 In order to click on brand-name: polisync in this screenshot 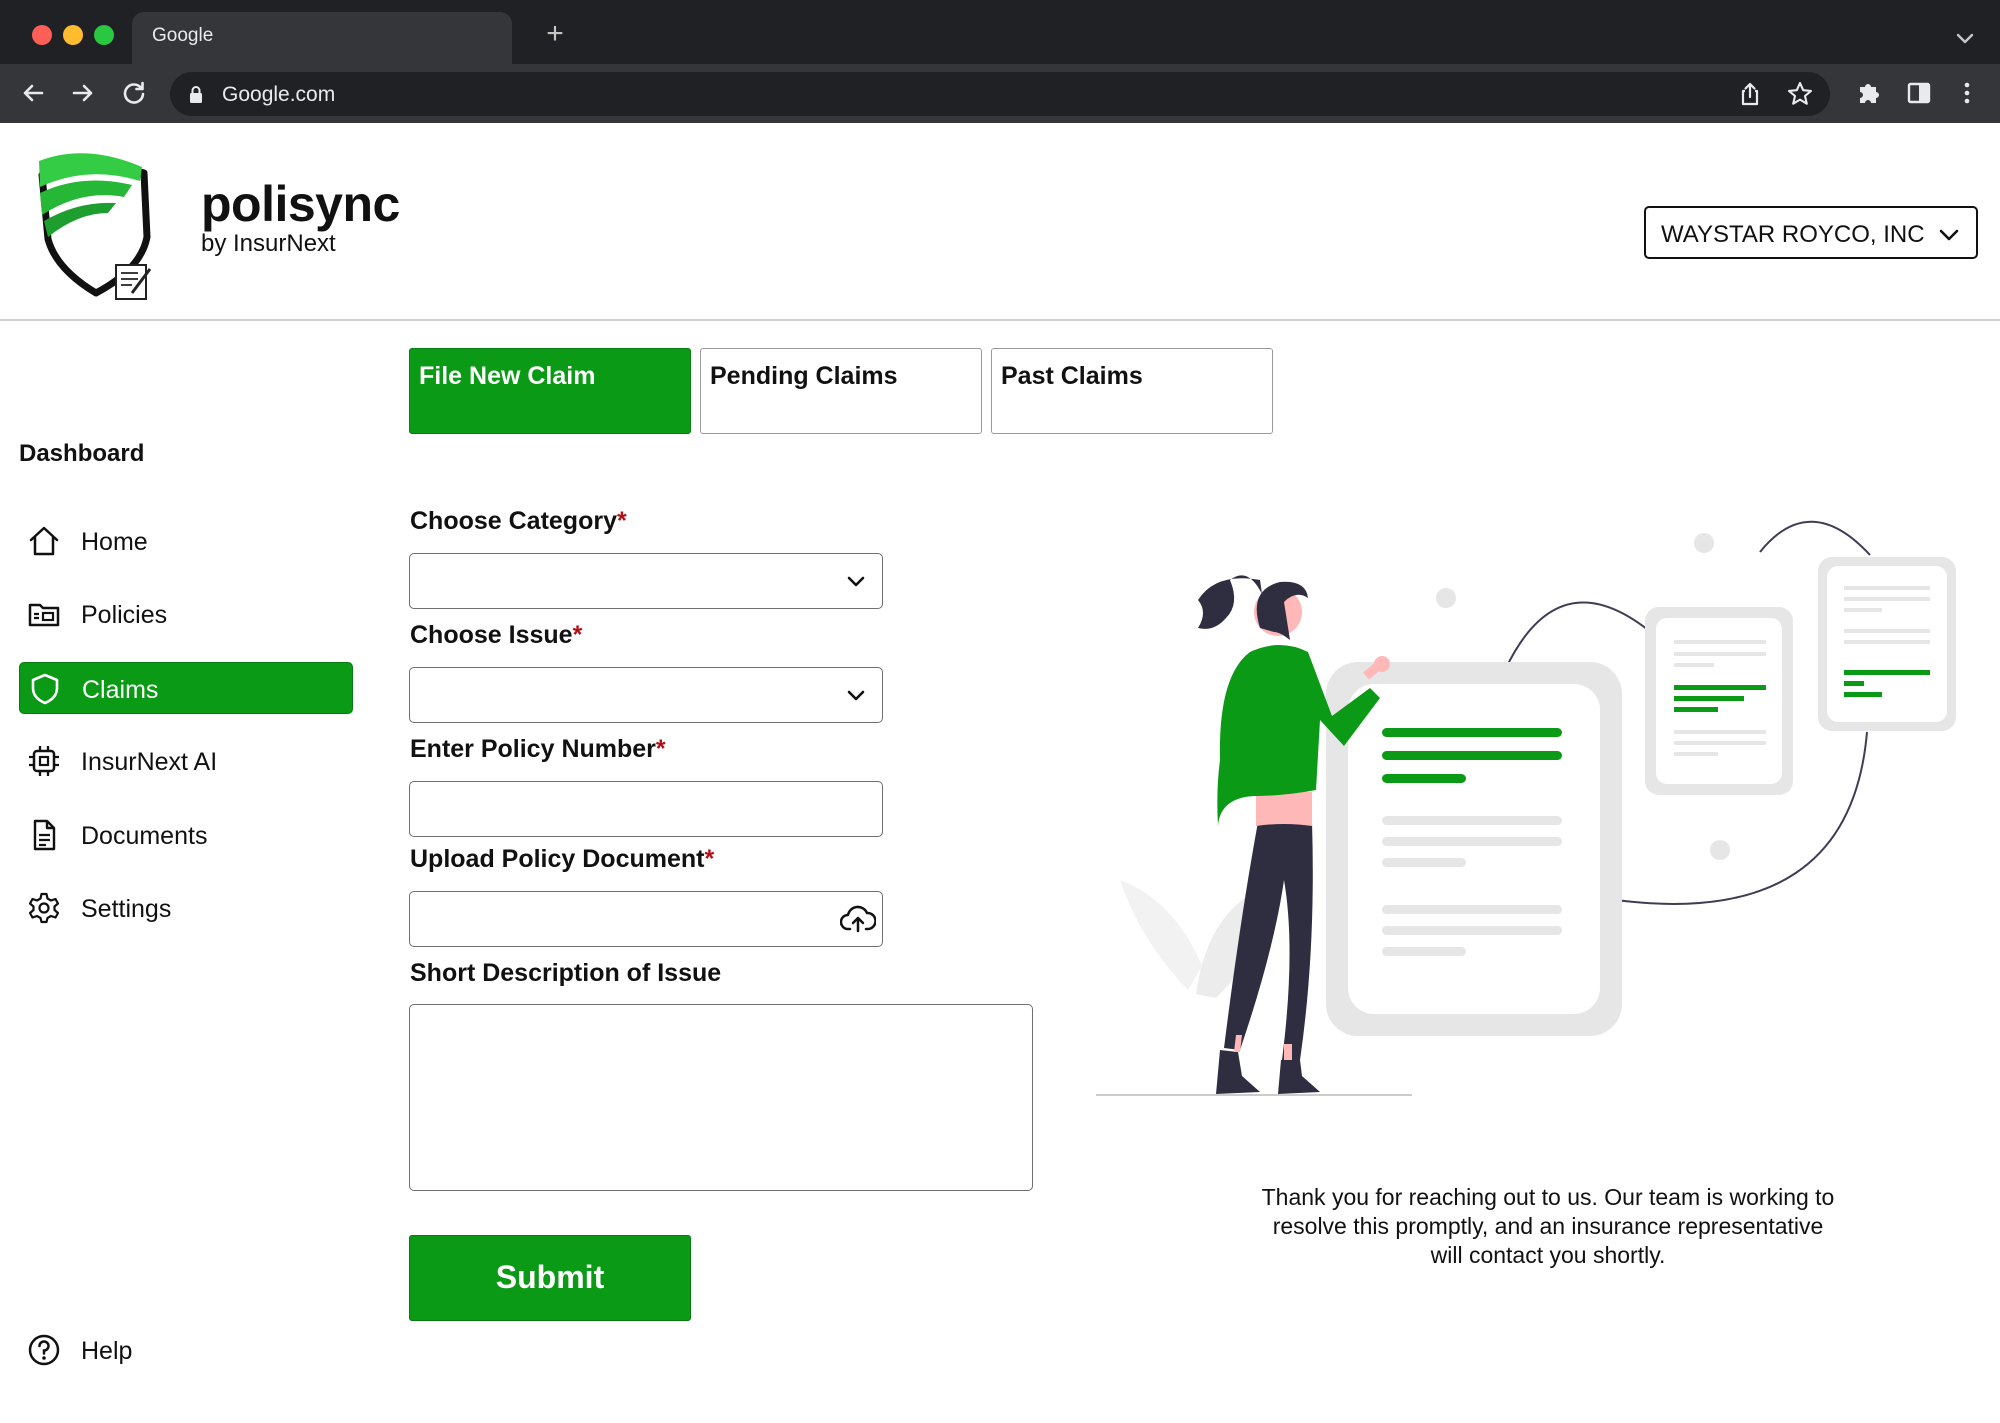, I will do `click(300, 204)`.